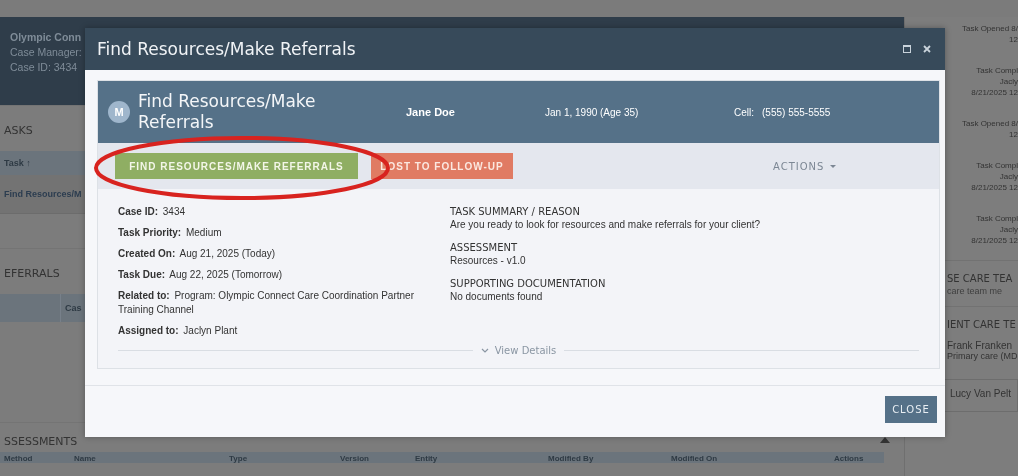  What do you see at coordinates (528, 283) in the screenshot?
I see `section-title: SUPPORTING DOCUMENTATION` at bounding box center [528, 283].